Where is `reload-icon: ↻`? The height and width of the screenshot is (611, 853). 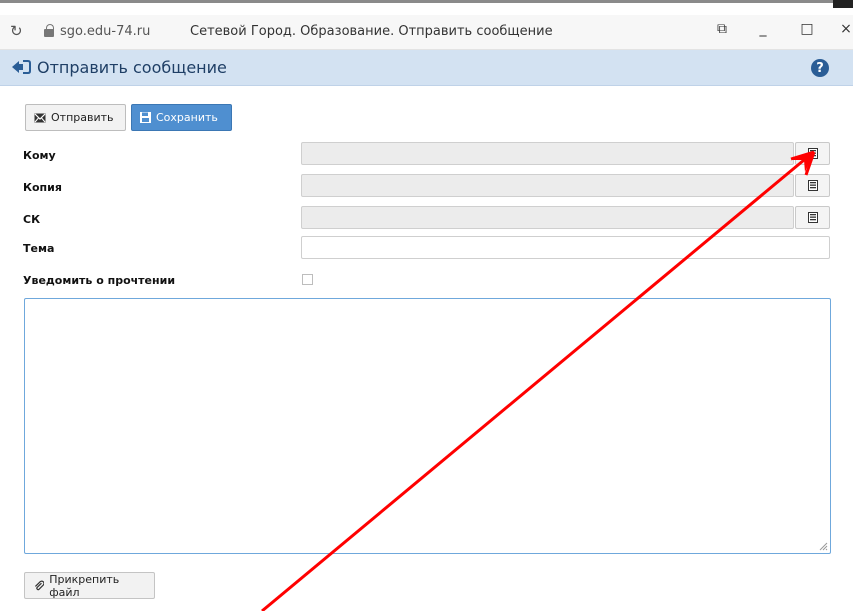
reload-icon: ↻ is located at coordinates (16, 31).